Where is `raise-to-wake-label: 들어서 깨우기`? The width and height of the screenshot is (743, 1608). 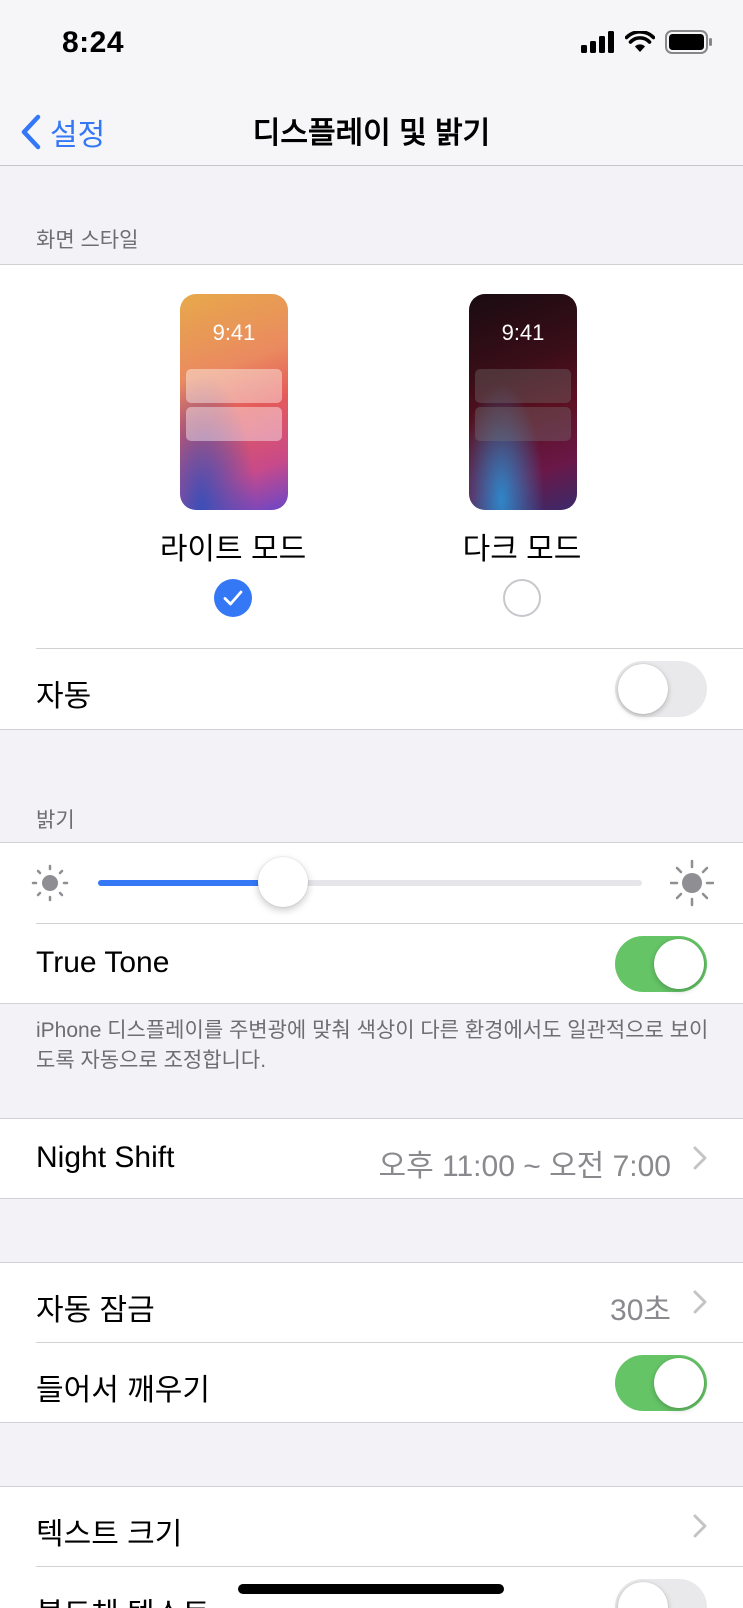
raise-to-wake-label: 들어서 깨우기 is located at coordinates (123, 1390).